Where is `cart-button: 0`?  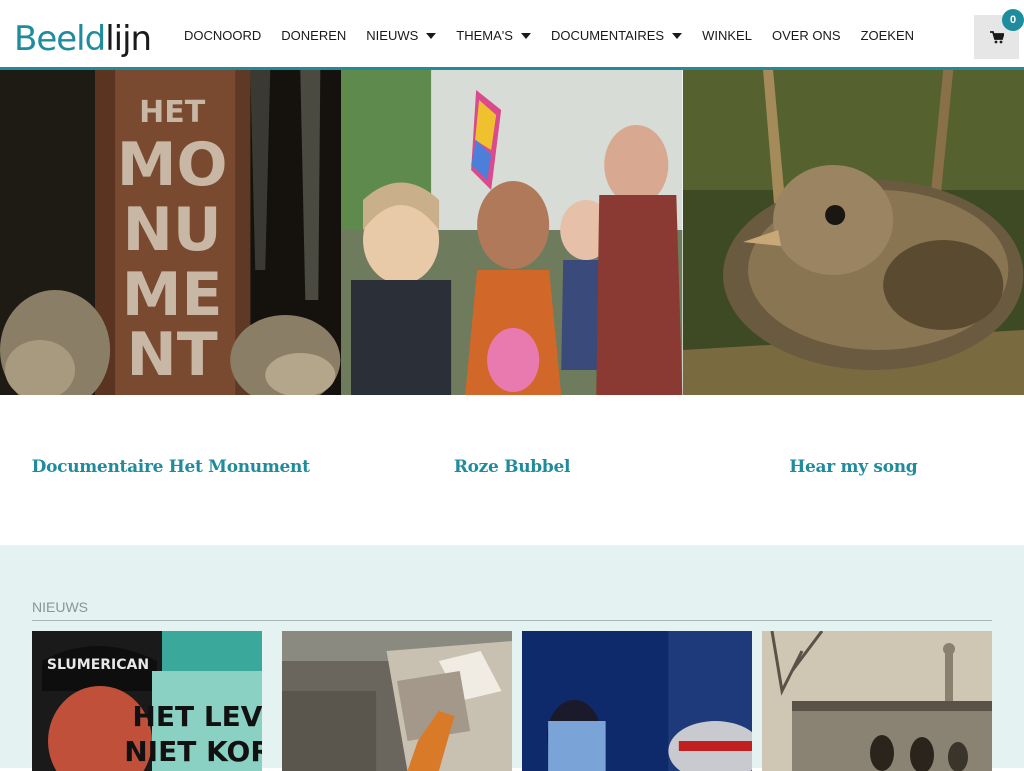
cart-button: 0 is located at coordinates (999, 34).